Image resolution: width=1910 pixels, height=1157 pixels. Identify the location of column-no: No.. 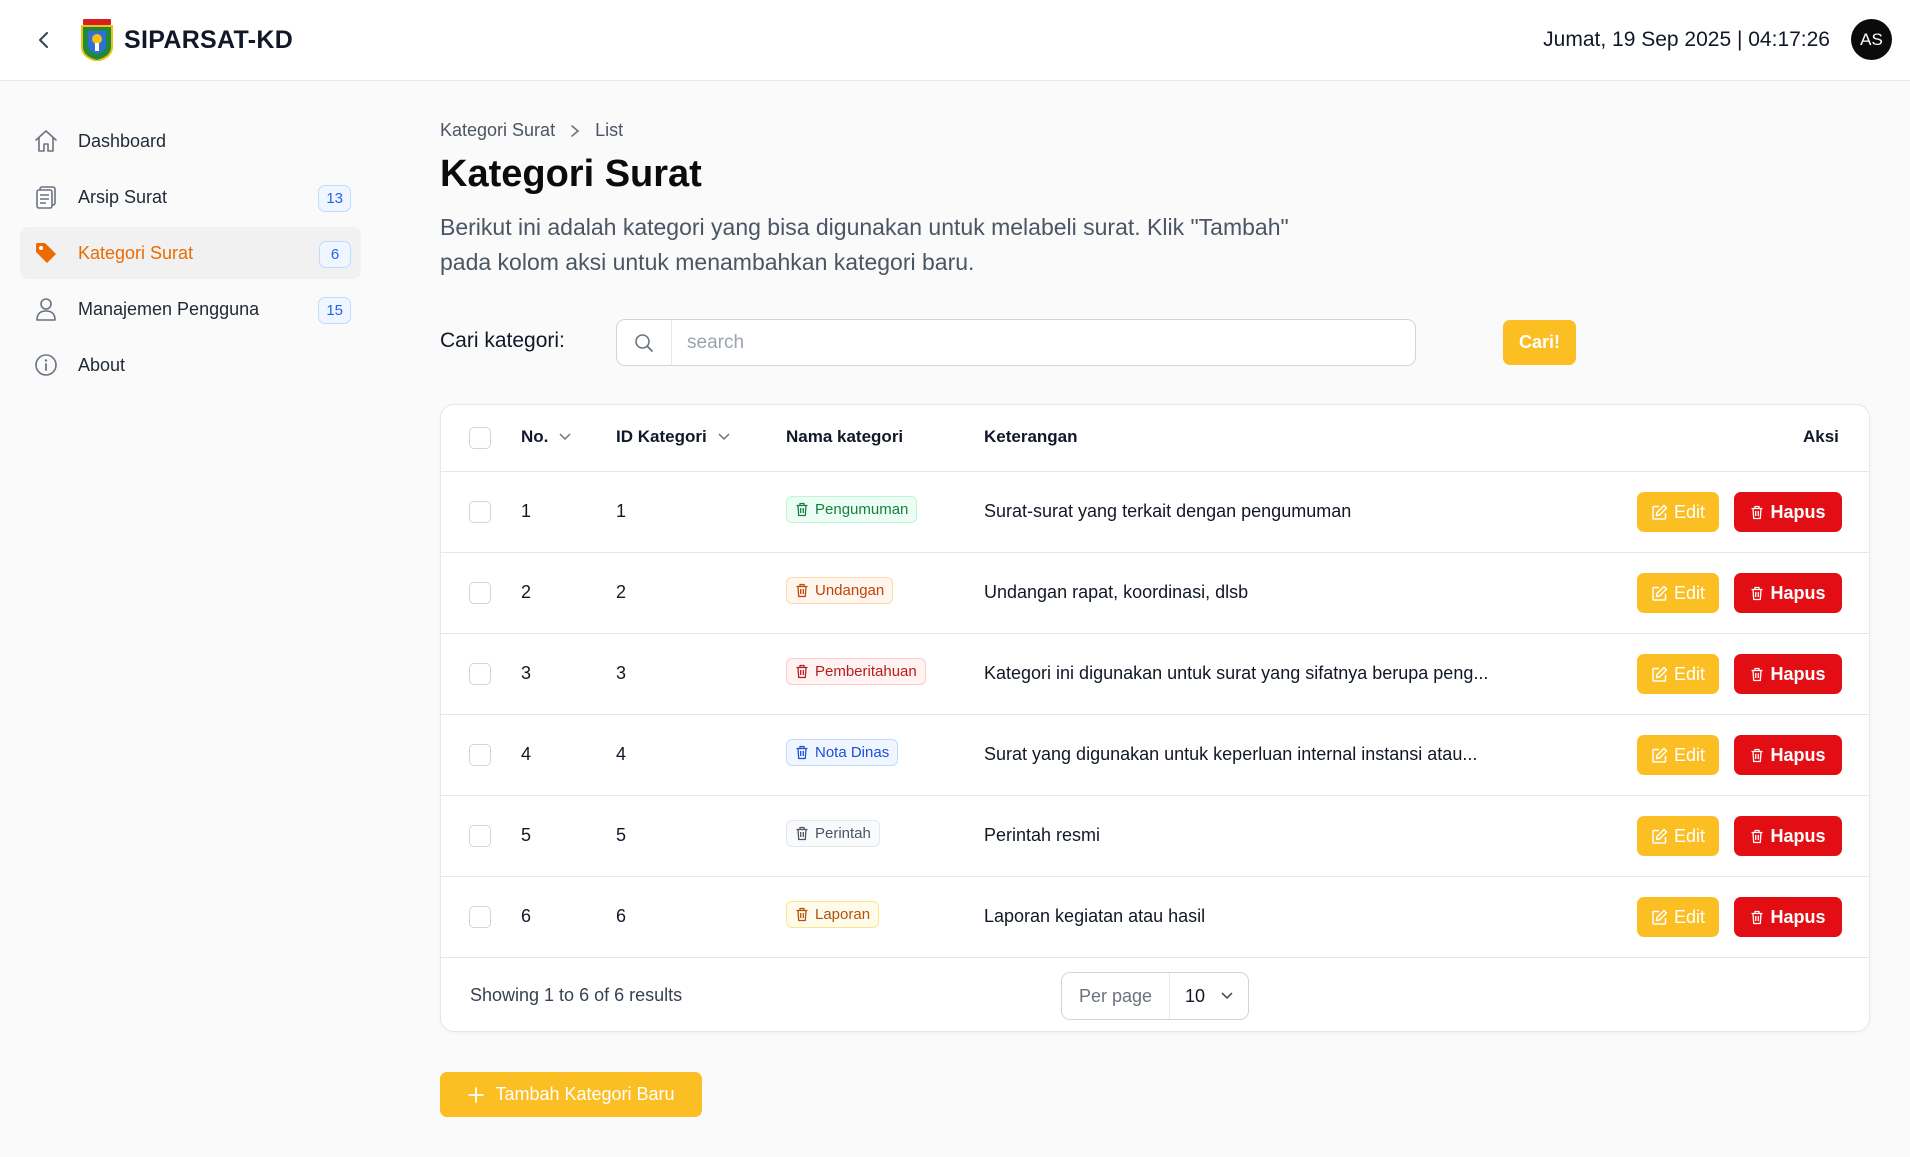
(546, 437).